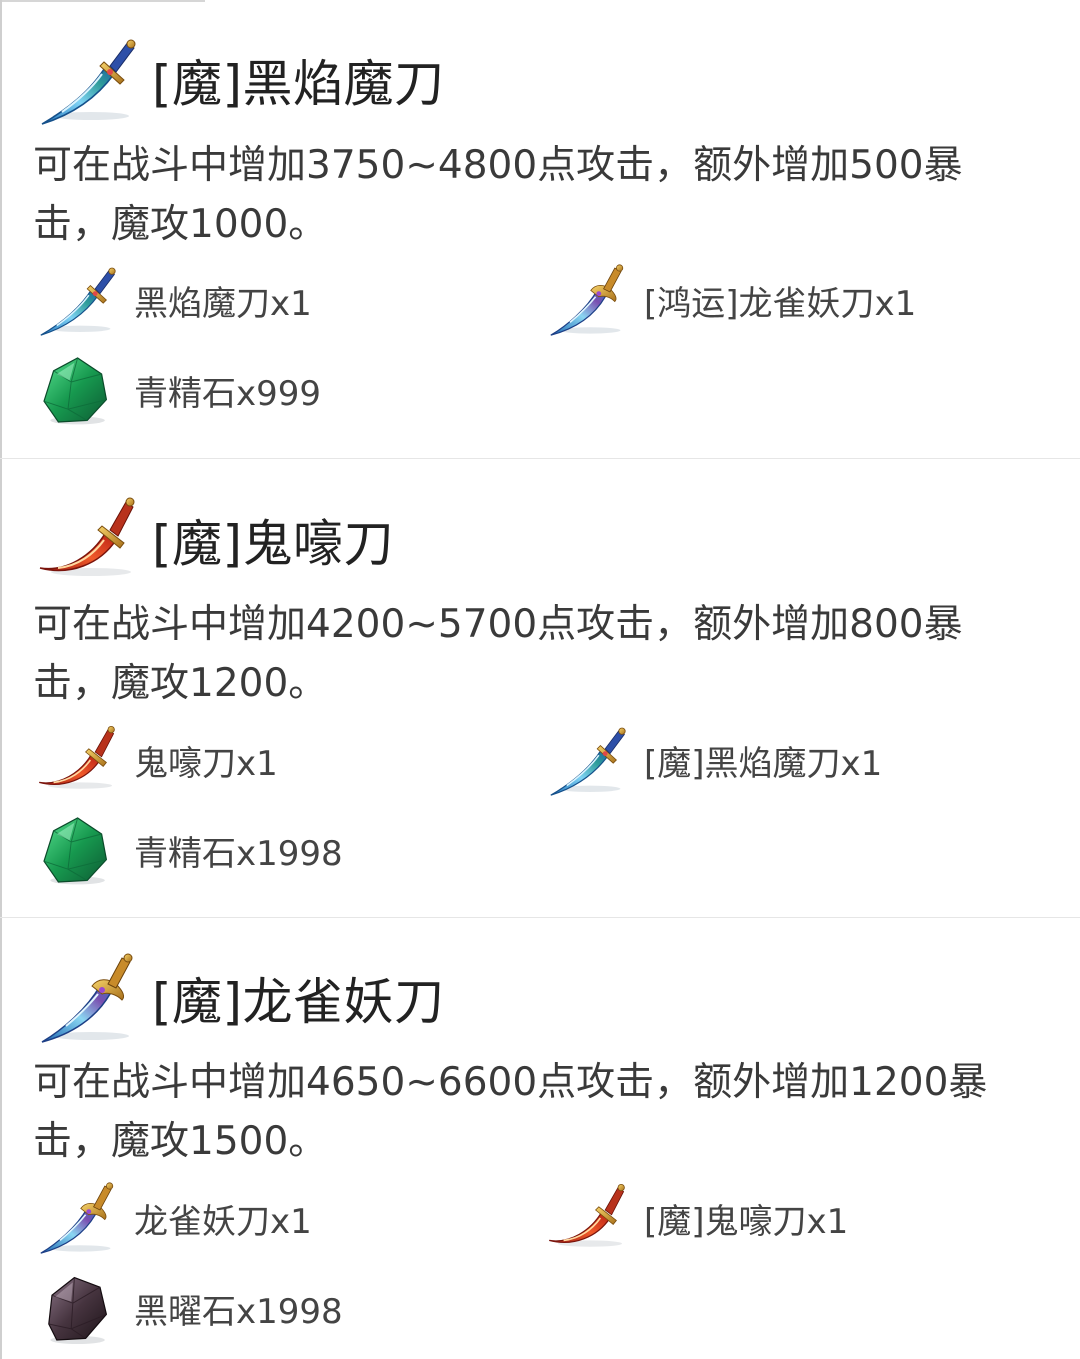 The width and height of the screenshot is (1080, 1359). What do you see at coordinates (763, 763) in the screenshot?
I see `material-label: [魔]黑焰魔刀x1` at bounding box center [763, 763].